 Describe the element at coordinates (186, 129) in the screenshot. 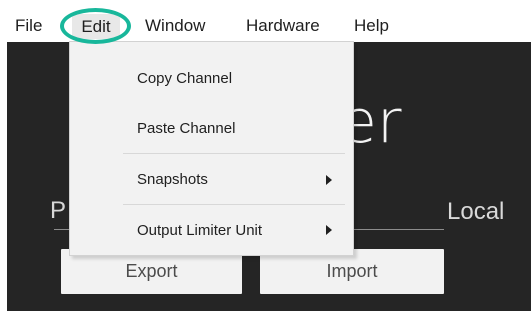

I see `paste-channel-menu-item: Paste Channel` at that location.